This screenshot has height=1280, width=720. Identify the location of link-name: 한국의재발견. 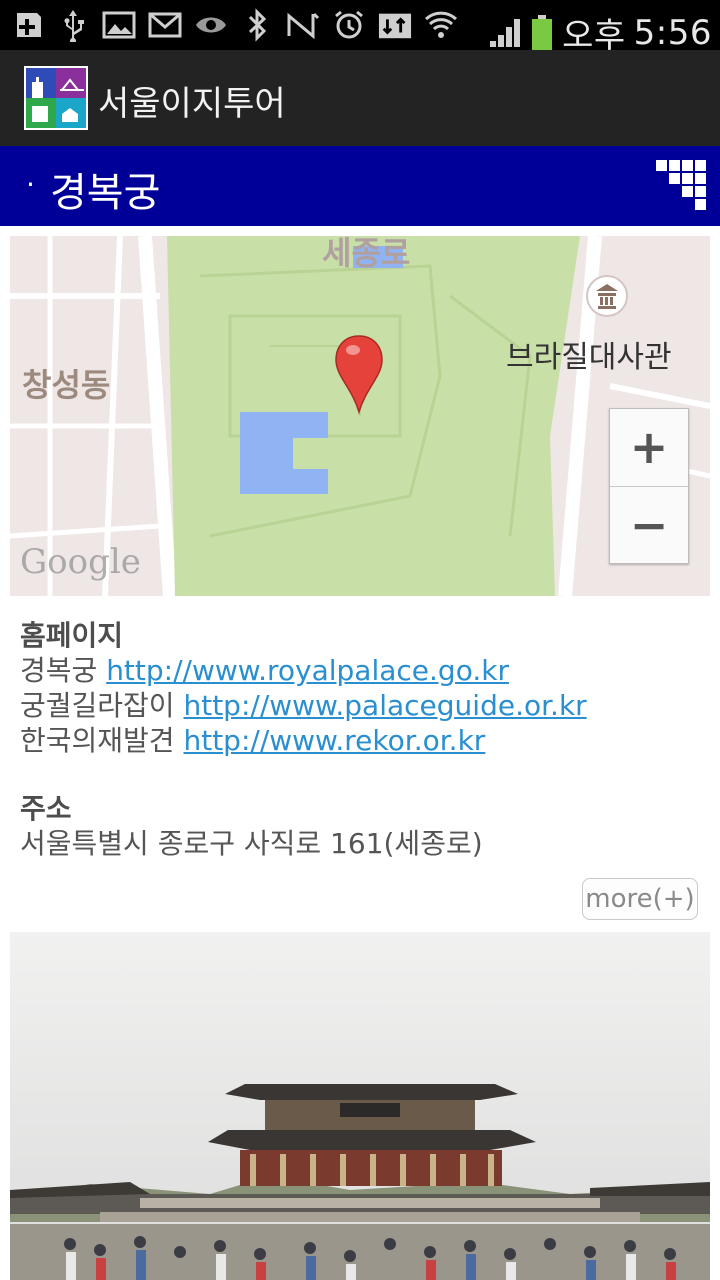
(97, 740).